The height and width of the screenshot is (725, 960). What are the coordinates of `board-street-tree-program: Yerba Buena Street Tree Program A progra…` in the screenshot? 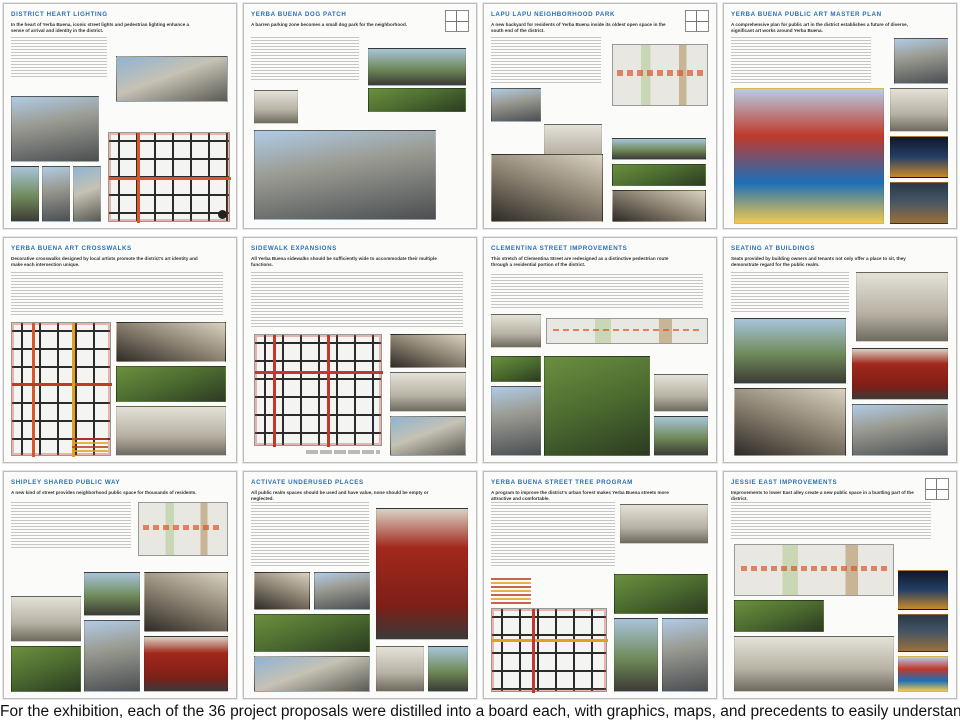 It's located at (600, 585).